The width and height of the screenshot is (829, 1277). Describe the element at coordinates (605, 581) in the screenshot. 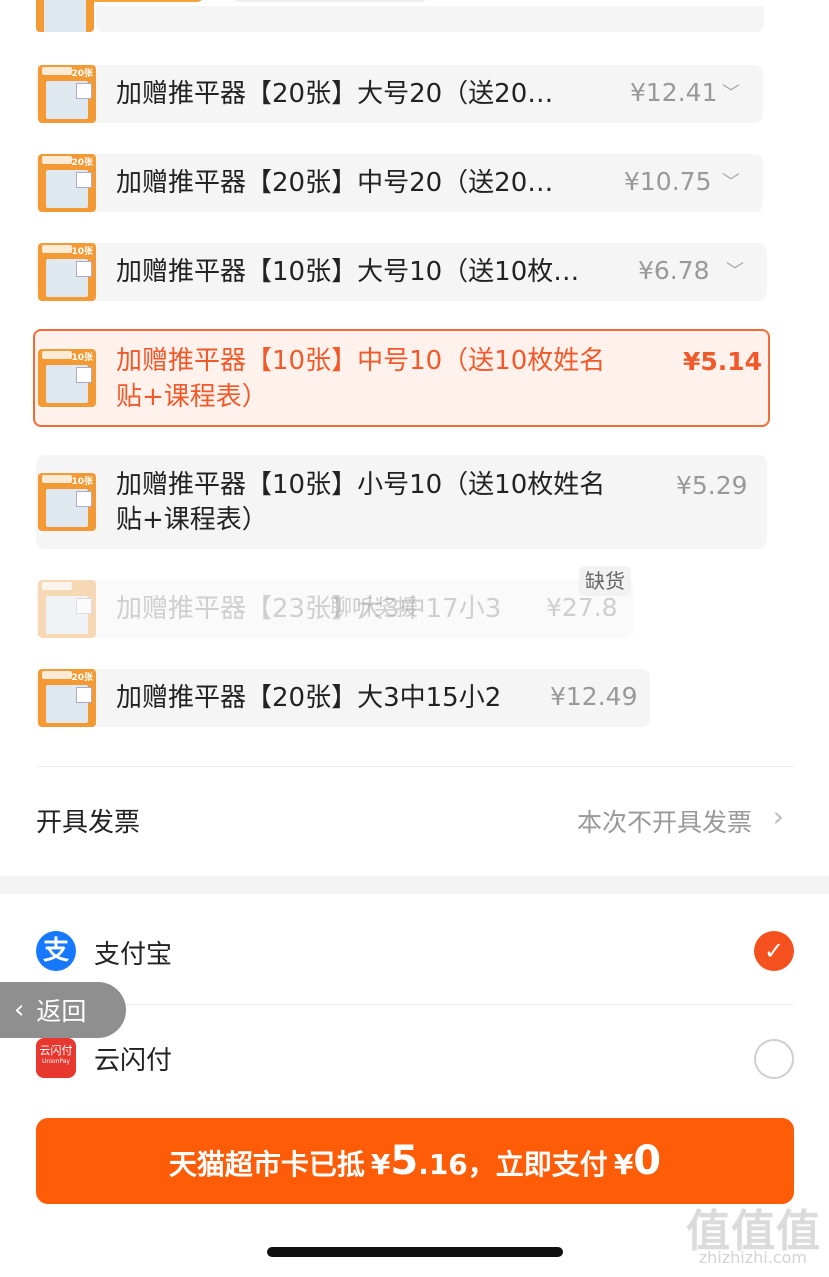

I see `out-of-stock-badge: 缺货` at that location.